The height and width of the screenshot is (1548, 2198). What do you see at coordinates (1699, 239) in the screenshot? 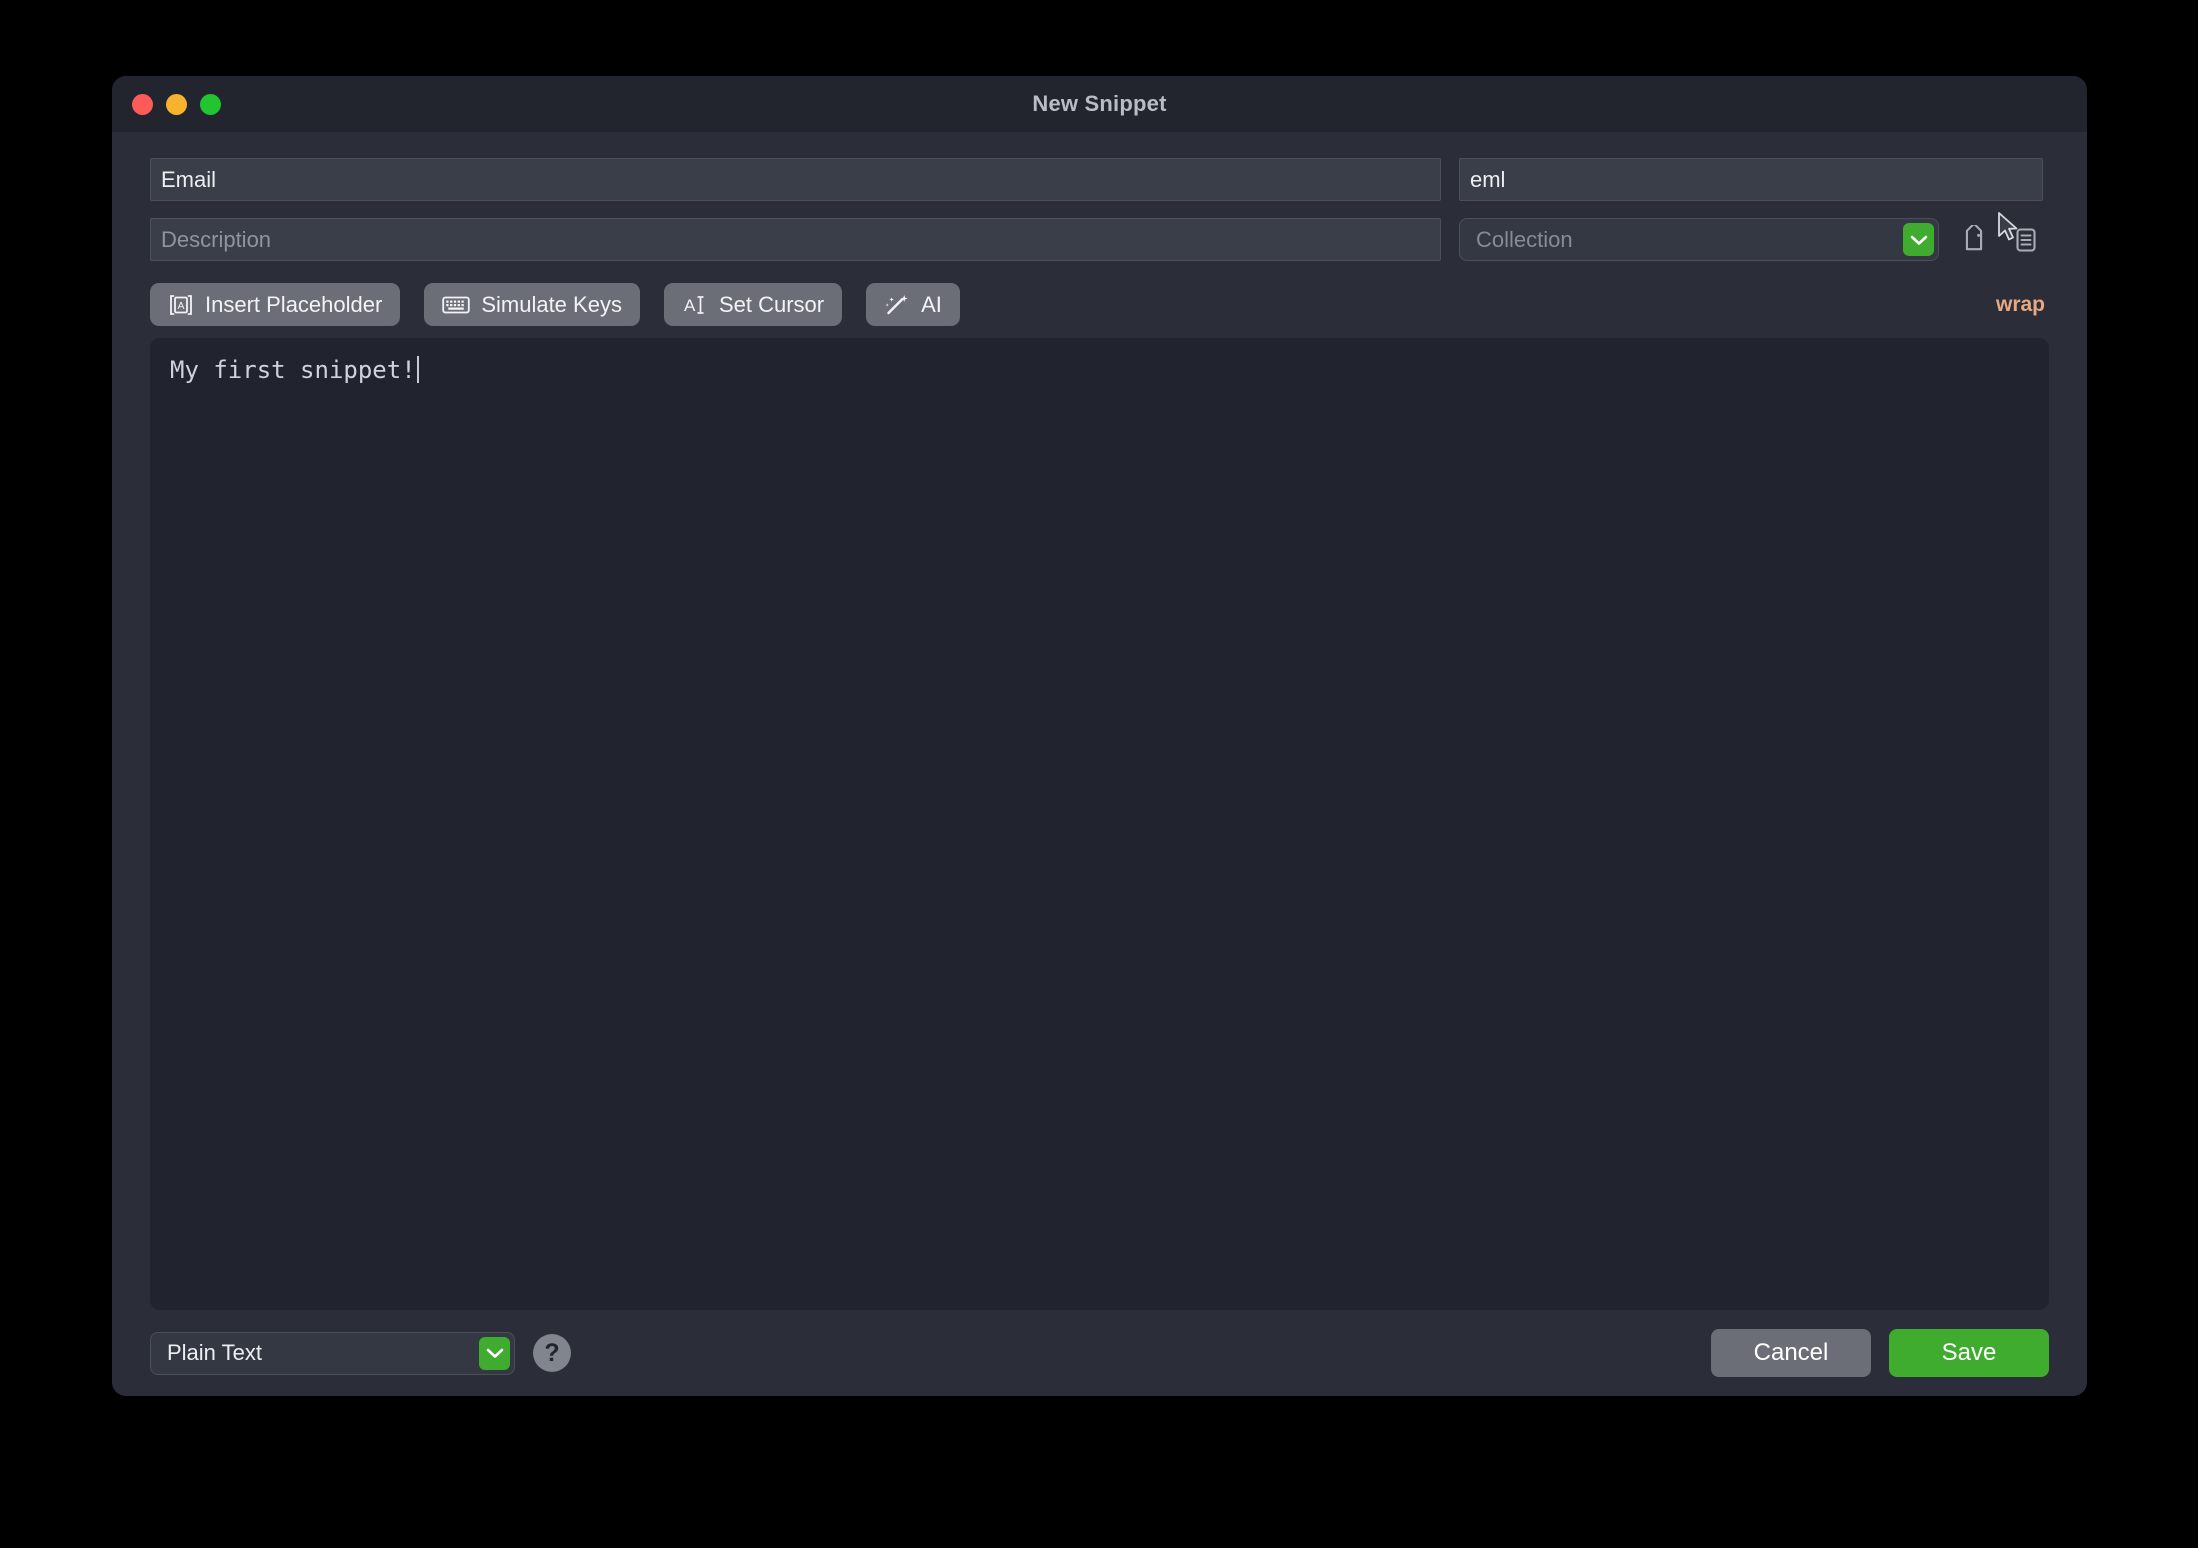
I see `collection-dropdown: Collection` at bounding box center [1699, 239].